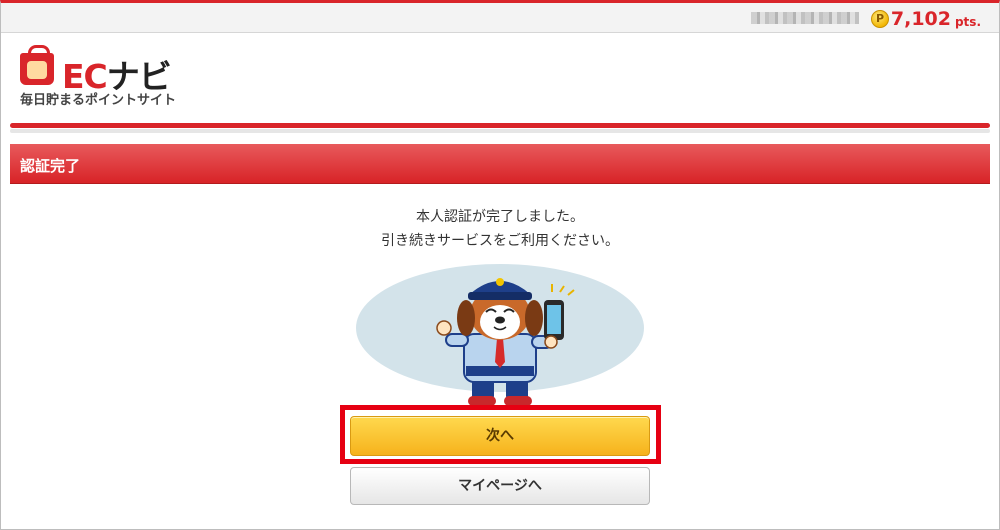 This screenshot has width=1000, height=530. I want to click on next-button: 次へ, so click(500, 436).